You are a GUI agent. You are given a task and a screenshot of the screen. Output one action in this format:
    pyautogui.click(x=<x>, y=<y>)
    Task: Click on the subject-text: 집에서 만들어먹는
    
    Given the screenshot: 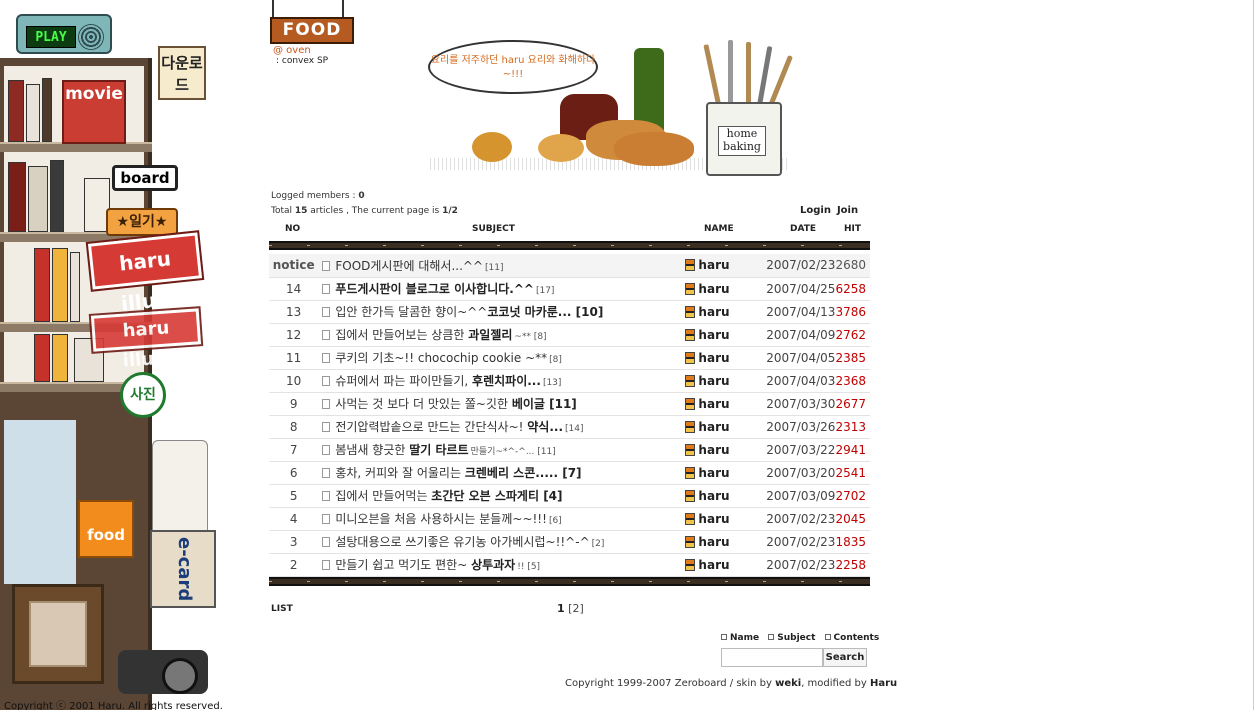 What is the action you would take?
    pyautogui.click(x=383, y=496)
    